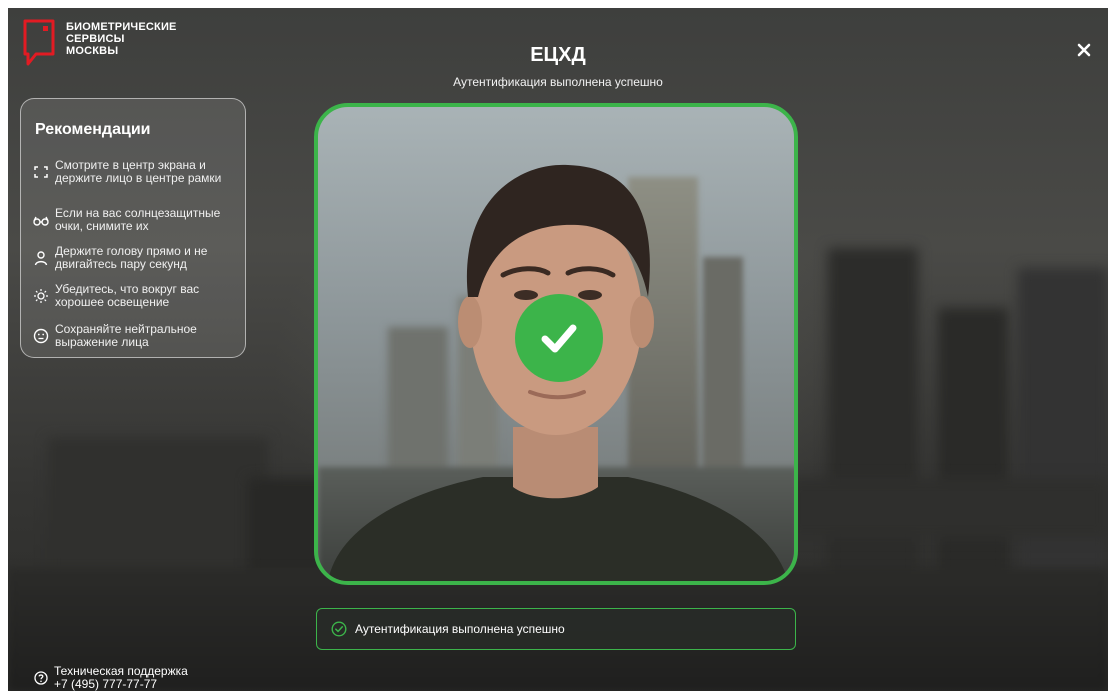  Describe the element at coordinates (460, 629) in the screenshot. I see `status-text: Аутентификация выполнена успешно` at that location.